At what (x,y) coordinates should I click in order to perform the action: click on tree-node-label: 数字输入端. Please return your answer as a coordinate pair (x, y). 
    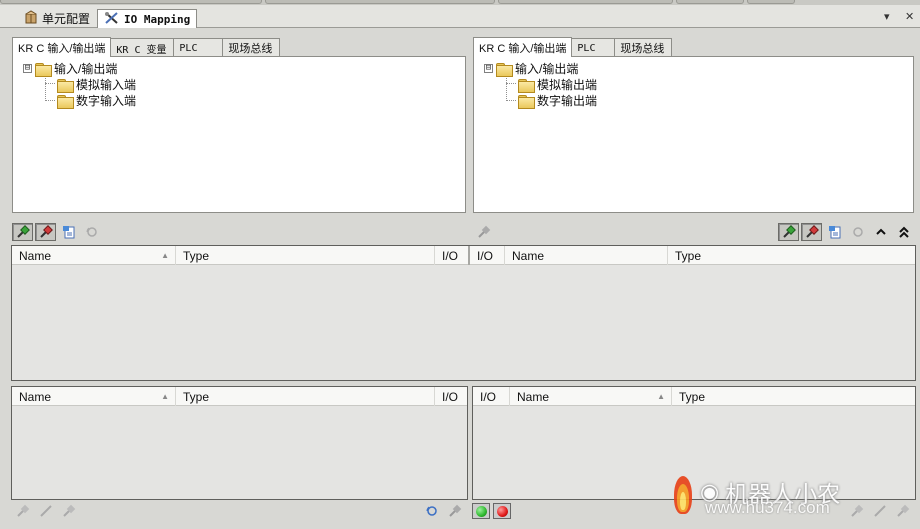
    Looking at the image, I should click on (106, 101).